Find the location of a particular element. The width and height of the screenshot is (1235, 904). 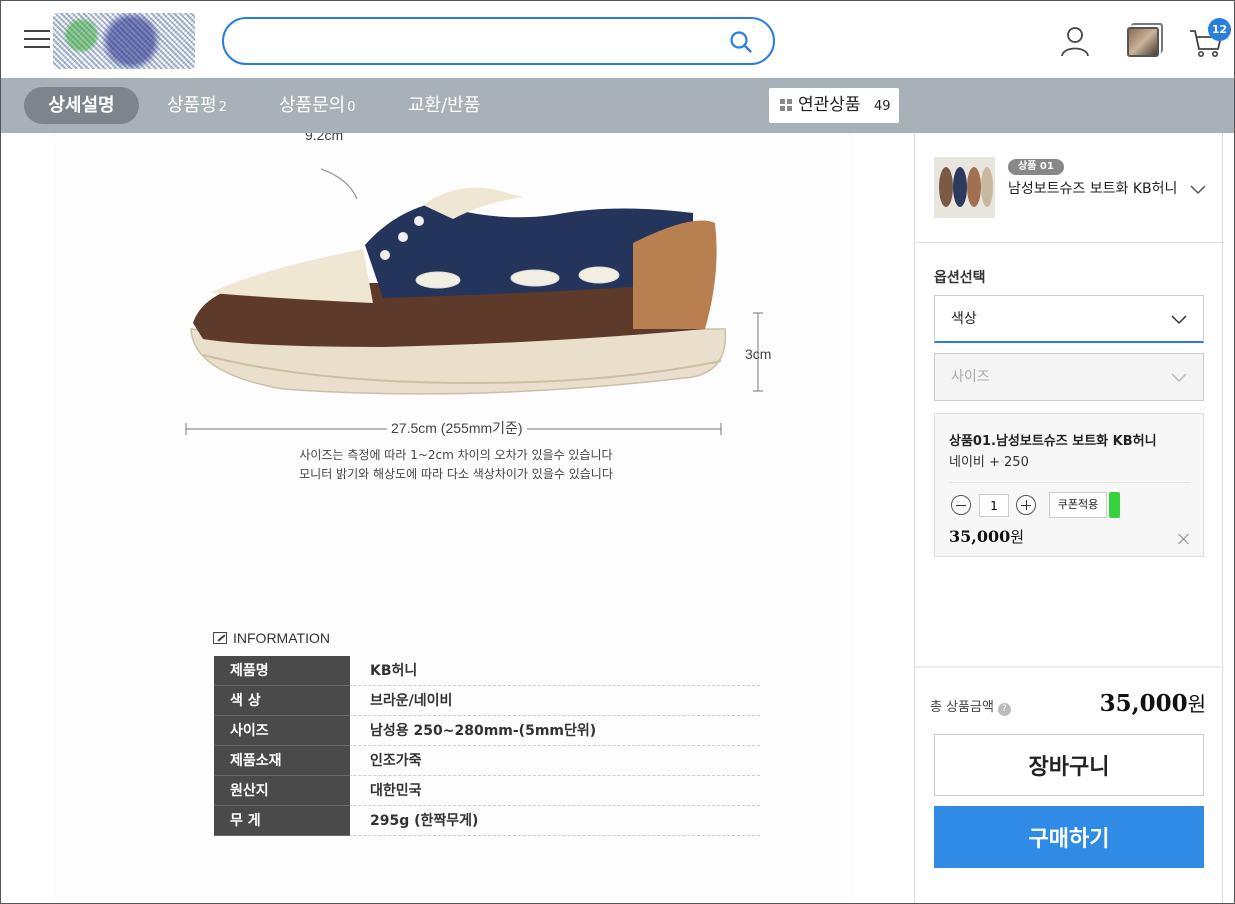

tab-label: 상품문의 is located at coordinates (312, 105).